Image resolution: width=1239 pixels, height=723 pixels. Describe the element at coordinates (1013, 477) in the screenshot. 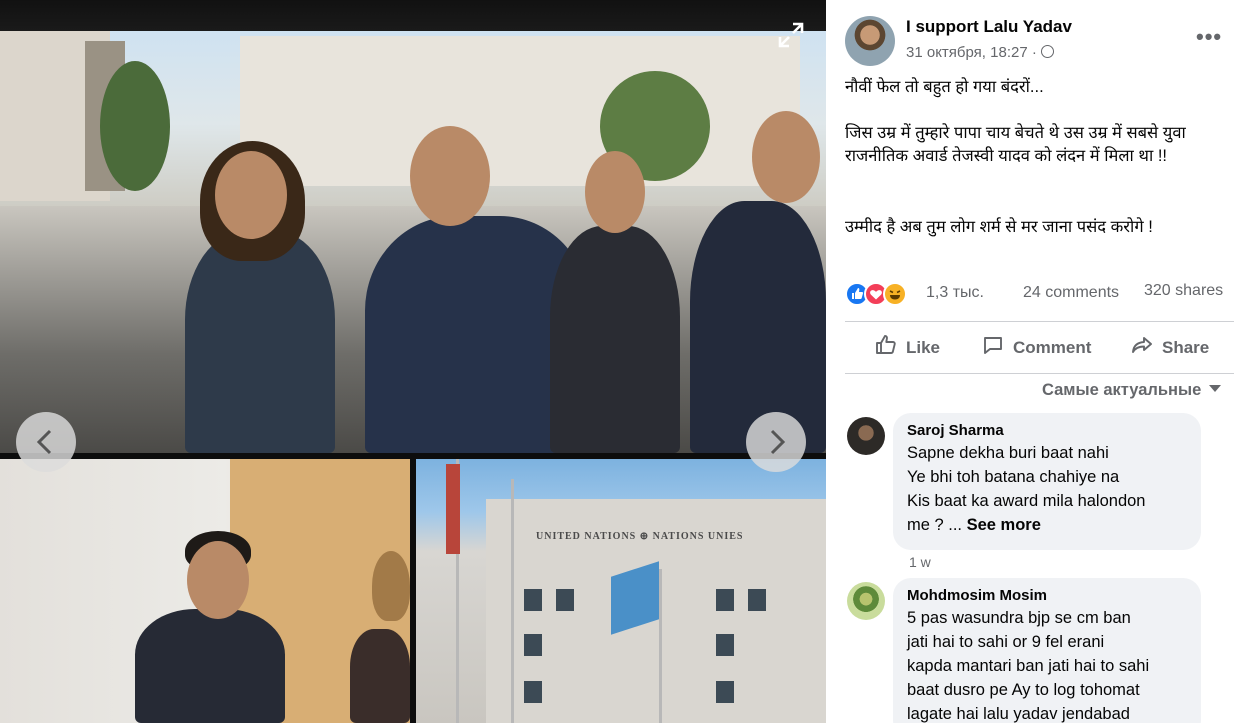

I see `comment-line: Ye bhi toh batana chahiye na` at that location.